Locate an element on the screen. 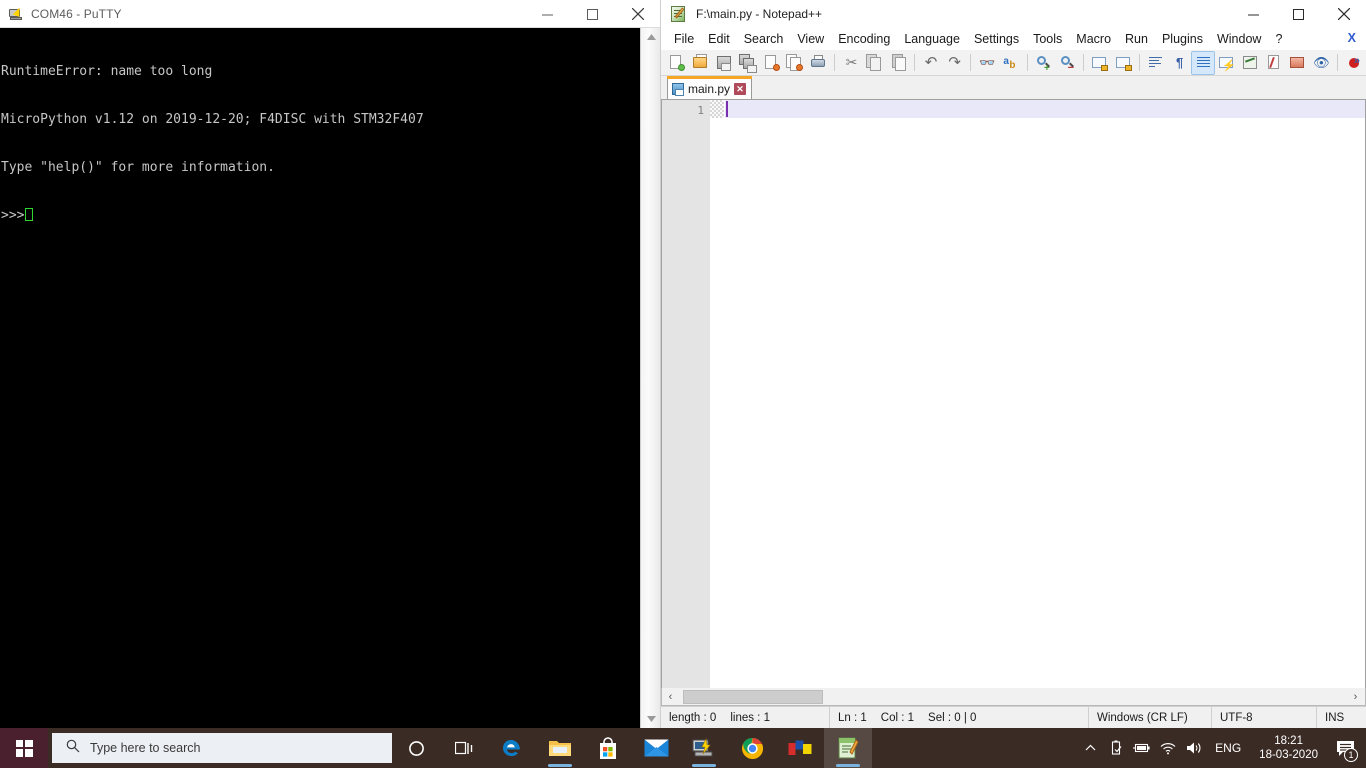 This screenshot has width=1366, height=768. start-button is located at coordinates (24, 748).